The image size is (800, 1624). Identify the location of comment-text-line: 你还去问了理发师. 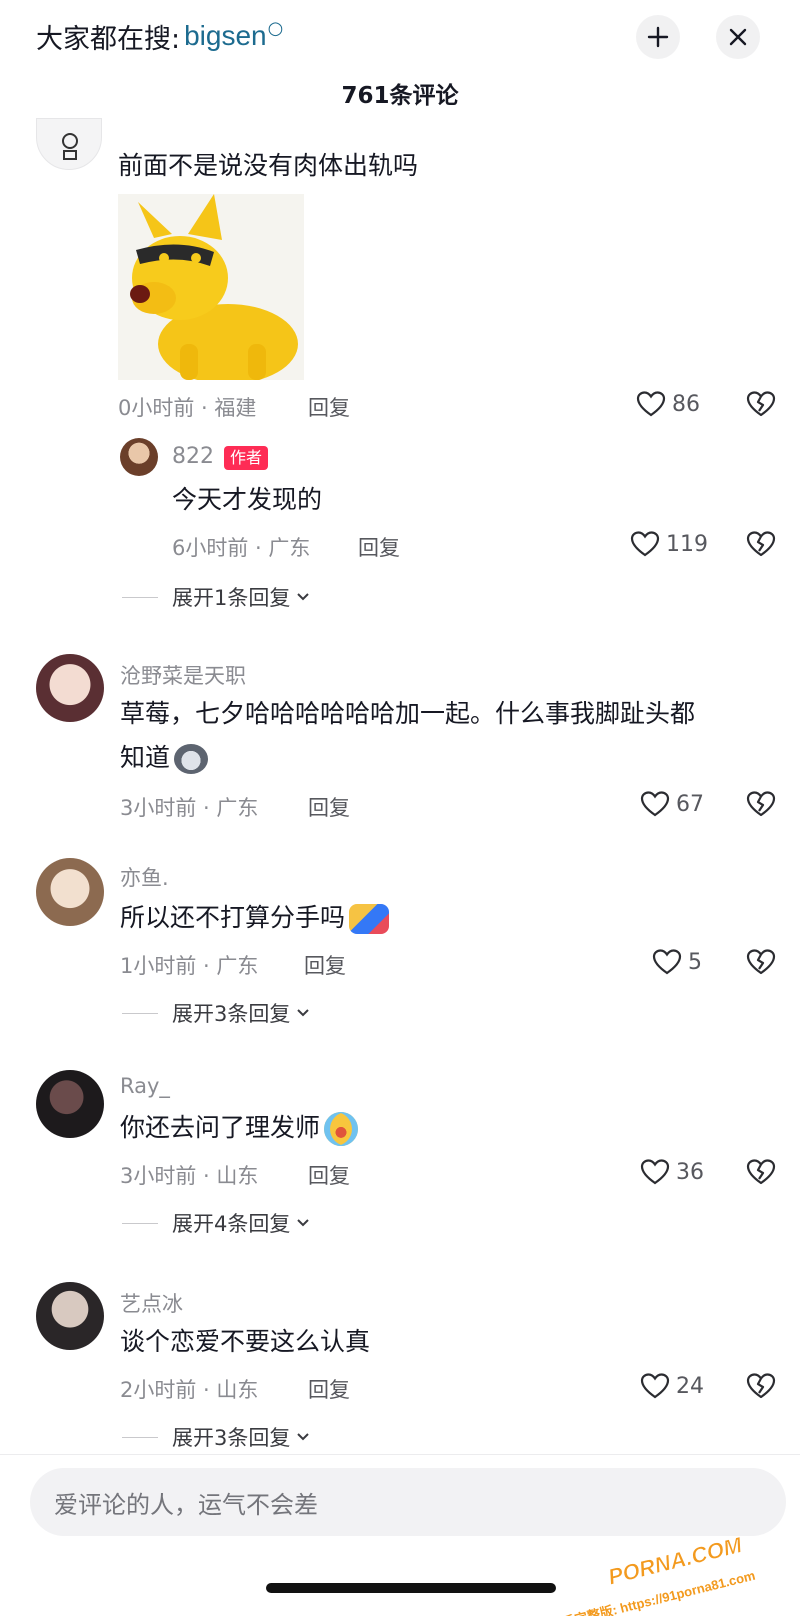
(220, 1127).